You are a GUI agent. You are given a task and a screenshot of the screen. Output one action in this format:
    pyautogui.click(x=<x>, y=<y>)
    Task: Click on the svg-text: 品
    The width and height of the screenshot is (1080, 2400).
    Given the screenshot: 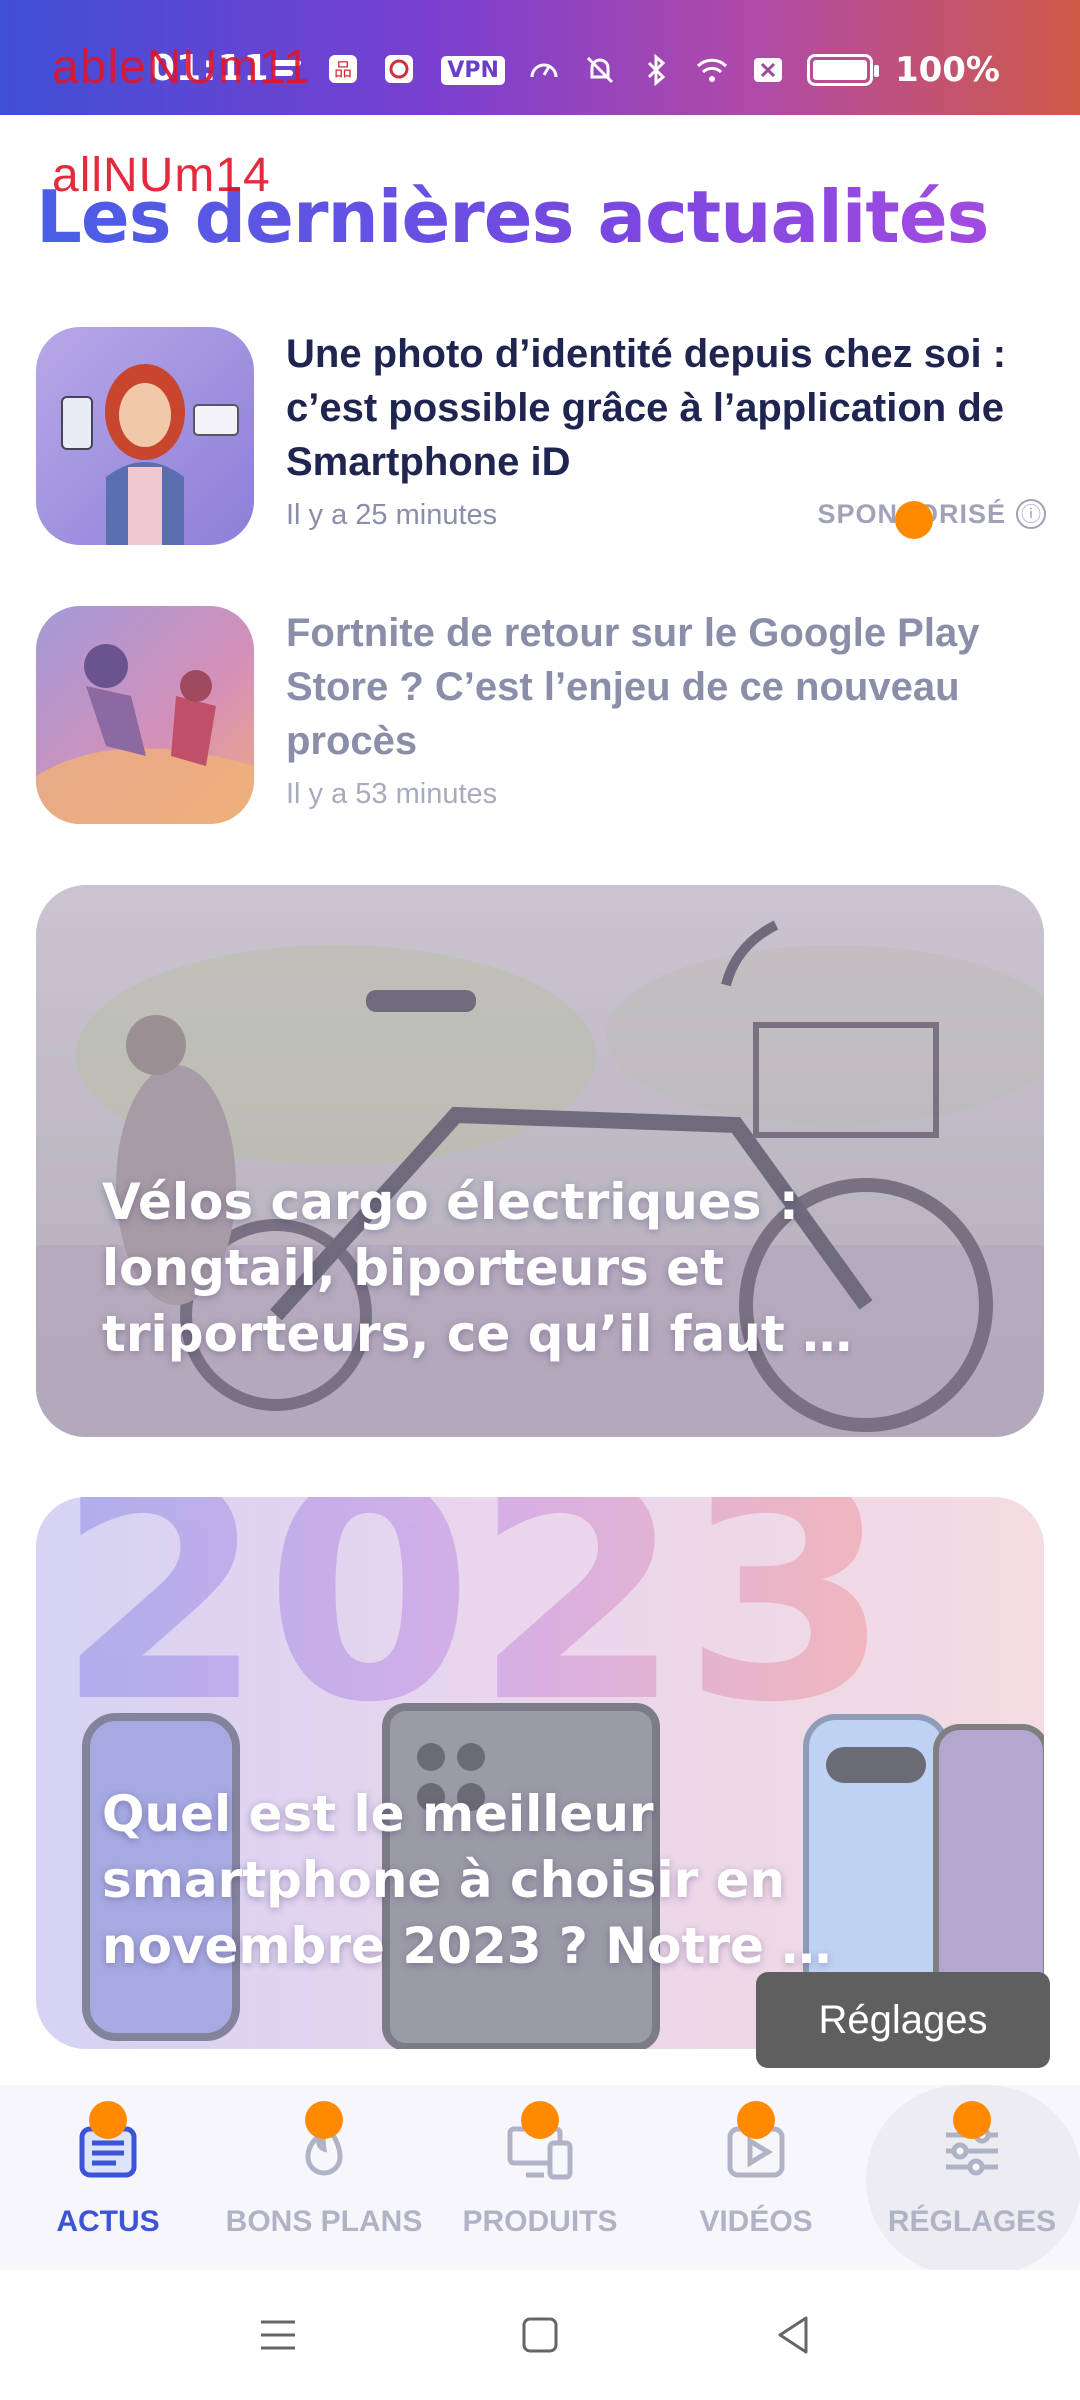 What is the action you would take?
    pyautogui.click(x=343, y=70)
    